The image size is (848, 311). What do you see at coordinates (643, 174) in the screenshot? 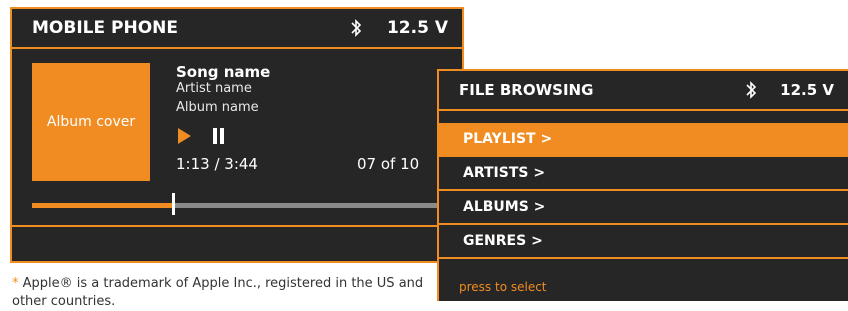
I see `menu-item-artists: ARTISTS >` at bounding box center [643, 174].